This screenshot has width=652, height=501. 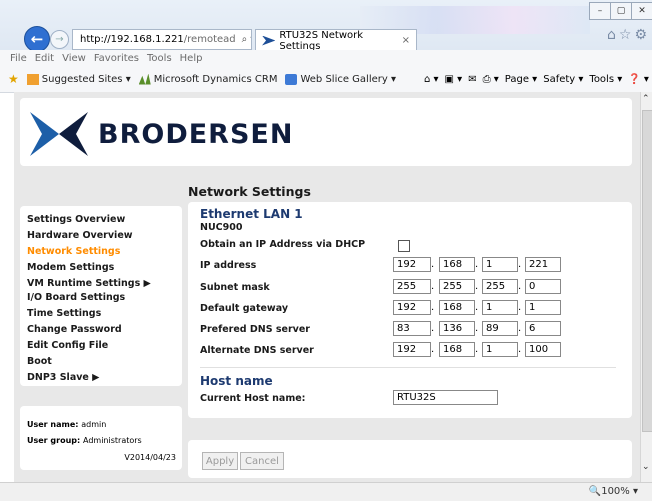 What do you see at coordinates (563, 79) in the screenshot?
I see `safety-menu-button: Safety ▾` at bounding box center [563, 79].